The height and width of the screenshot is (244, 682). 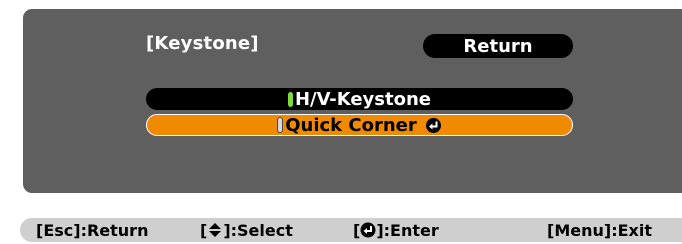 What do you see at coordinates (204, 230) in the screenshot?
I see `hint-select-open: [` at bounding box center [204, 230].